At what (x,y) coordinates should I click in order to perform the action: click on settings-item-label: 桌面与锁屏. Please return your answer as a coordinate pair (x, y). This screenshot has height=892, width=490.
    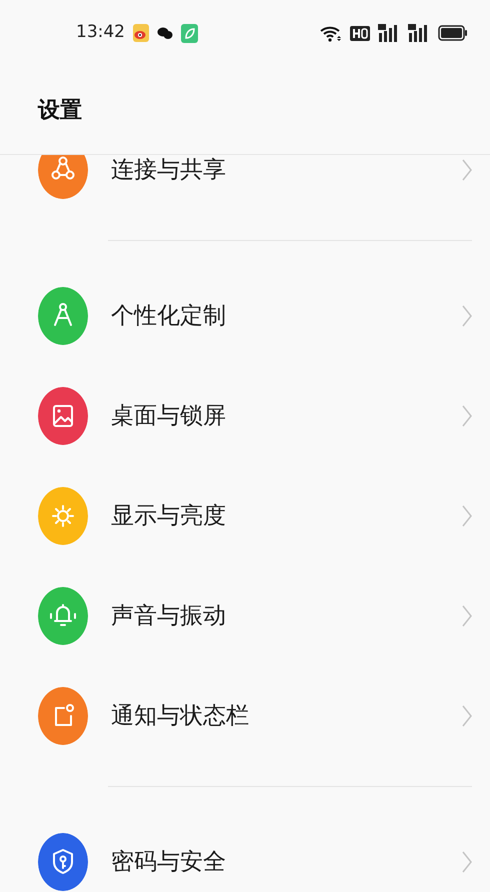
    Looking at the image, I should click on (286, 416).